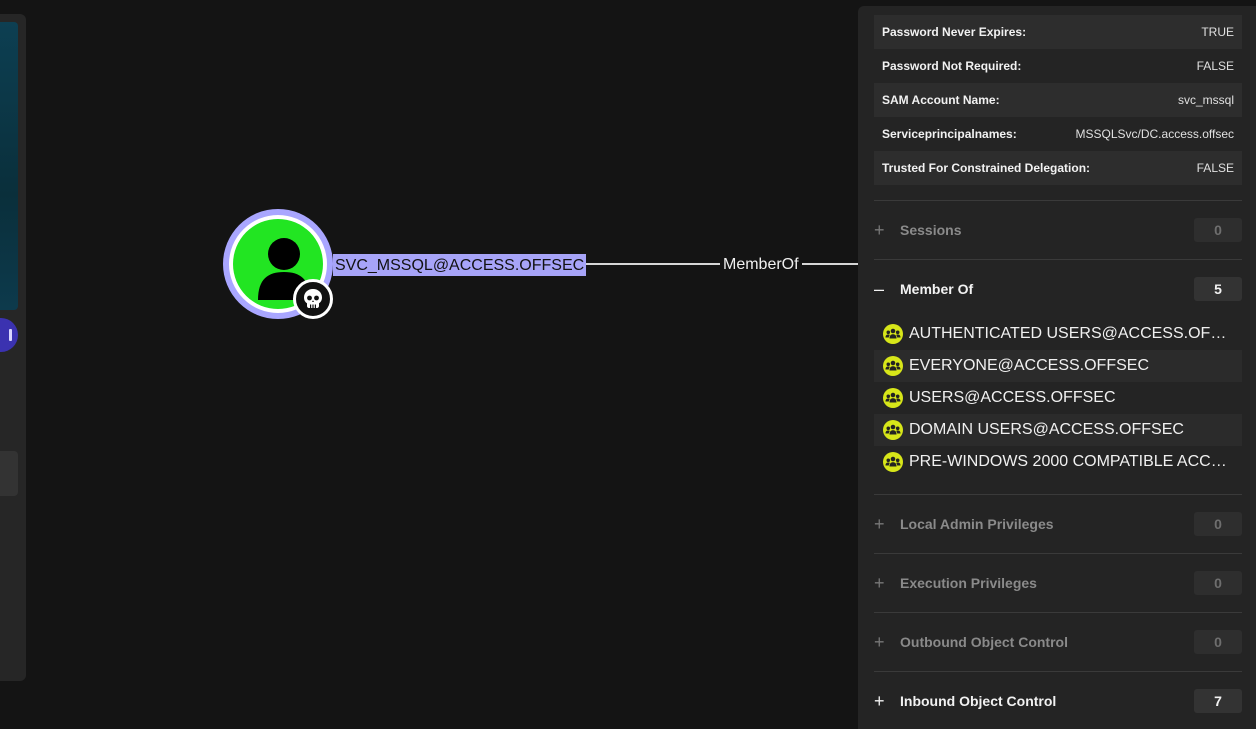 Image resolution: width=1256 pixels, height=729 pixels. What do you see at coordinates (986, 168) in the screenshot?
I see `property-key: Trusted For Constrained Delegation:` at bounding box center [986, 168].